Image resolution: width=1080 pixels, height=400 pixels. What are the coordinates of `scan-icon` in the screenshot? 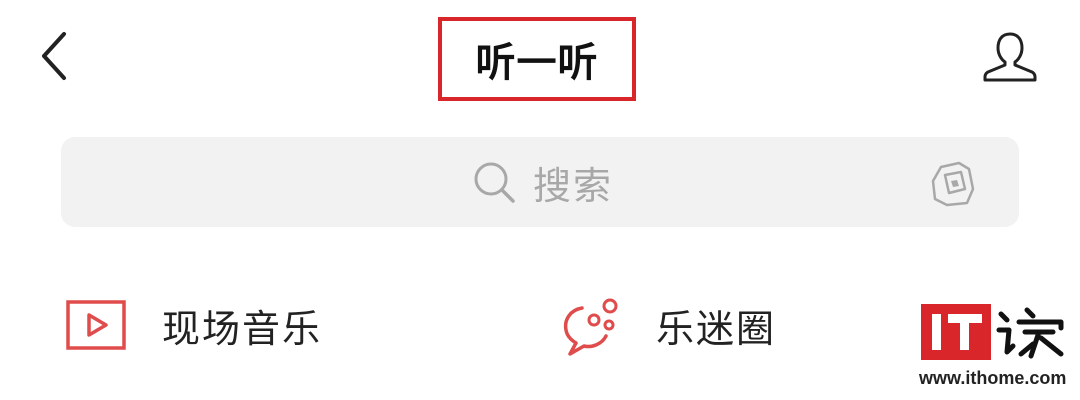 It's located at (953, 184).